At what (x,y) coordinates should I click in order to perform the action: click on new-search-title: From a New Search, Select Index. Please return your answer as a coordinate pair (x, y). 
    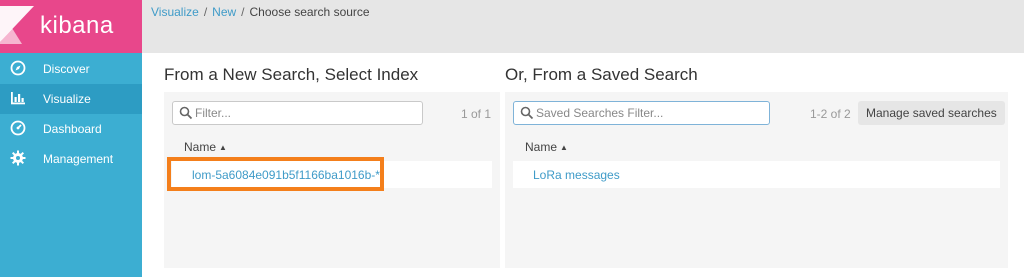
    Looking at the image, I should click on (291, 74).